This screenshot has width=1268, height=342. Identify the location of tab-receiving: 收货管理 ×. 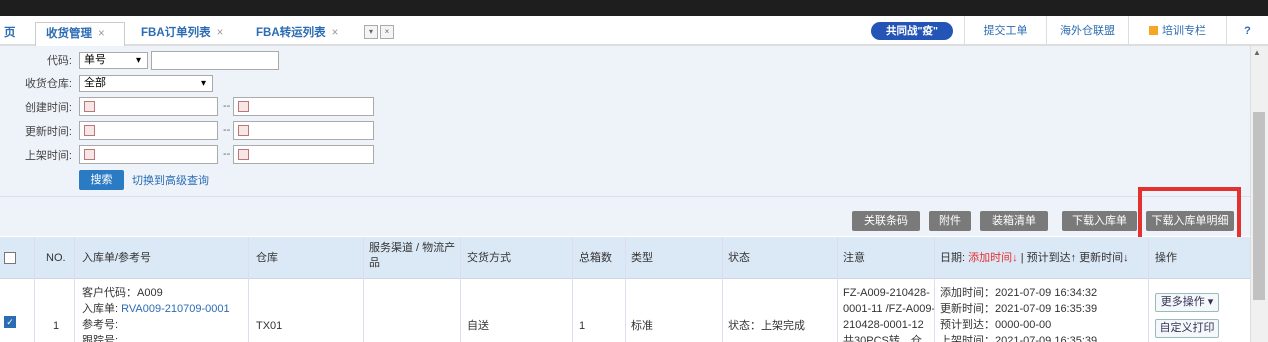
(80, 34).